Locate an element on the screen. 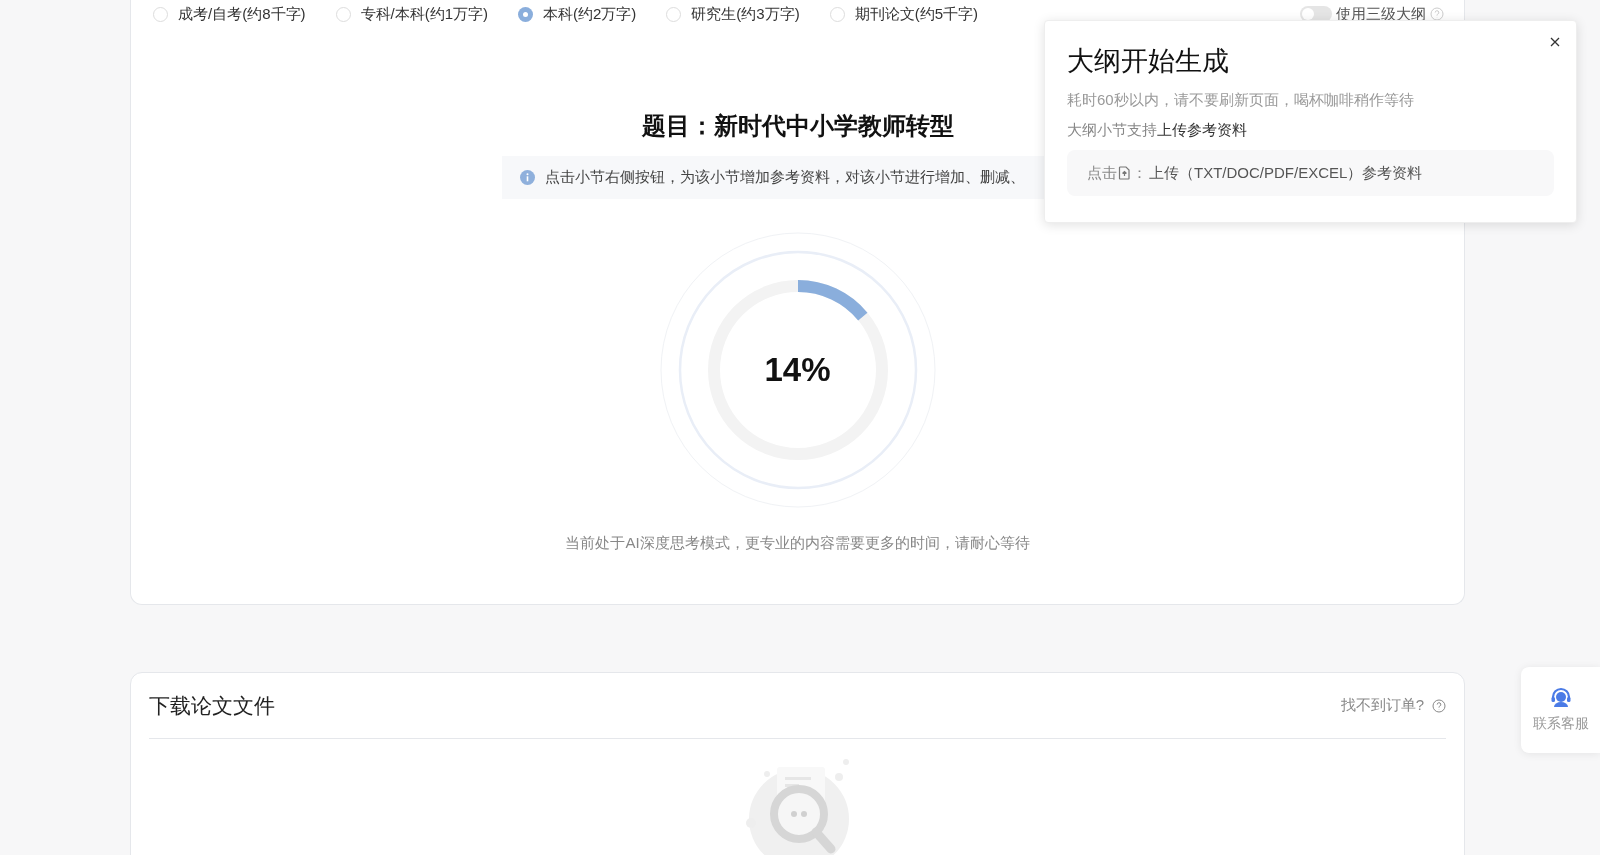 The image size is (1600, 855). radio-label: 期刊论文(约5千字) is located at coordinates (916, 14).